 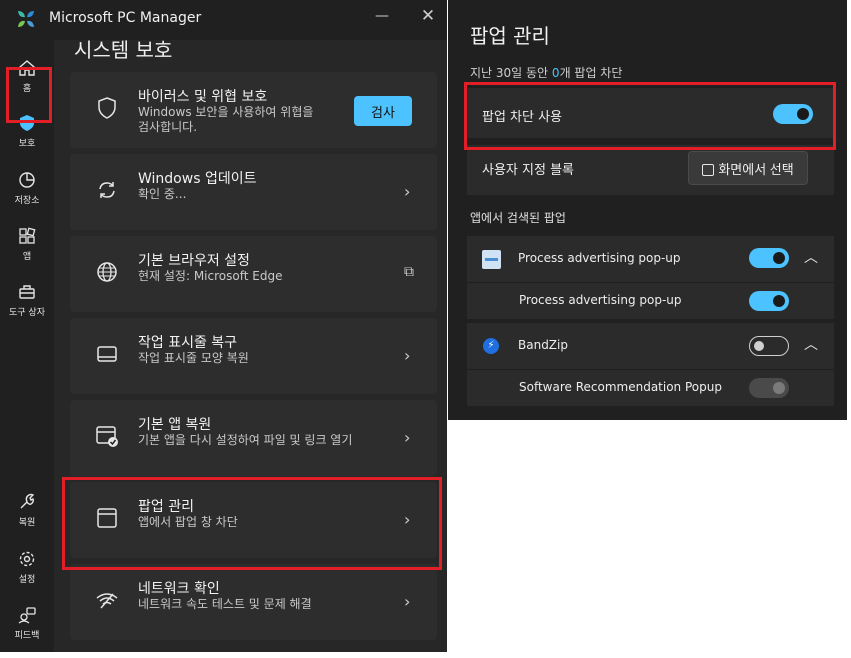 I want to click on summary-prefix: 지난 30일 동안, so click(x=511, y=73).